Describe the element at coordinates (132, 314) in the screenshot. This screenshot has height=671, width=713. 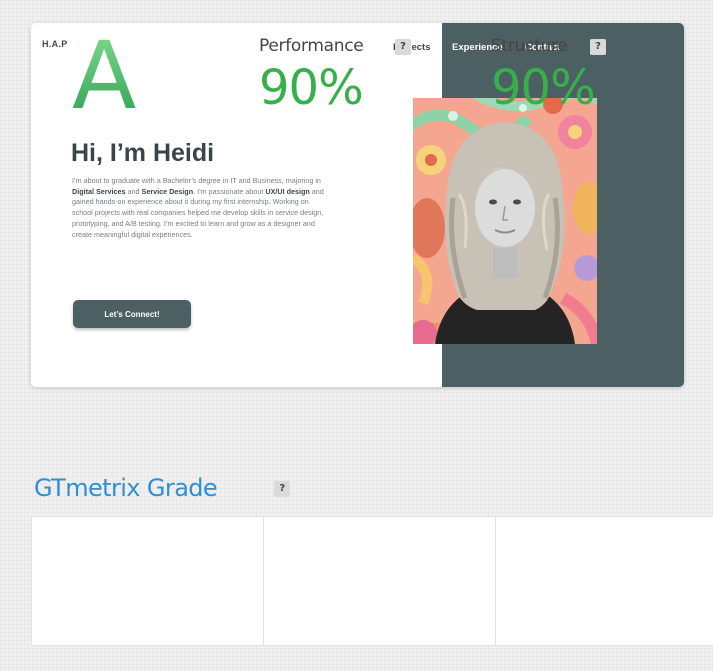
I see `lets-connect-button: Let’s Connect!` at that location.